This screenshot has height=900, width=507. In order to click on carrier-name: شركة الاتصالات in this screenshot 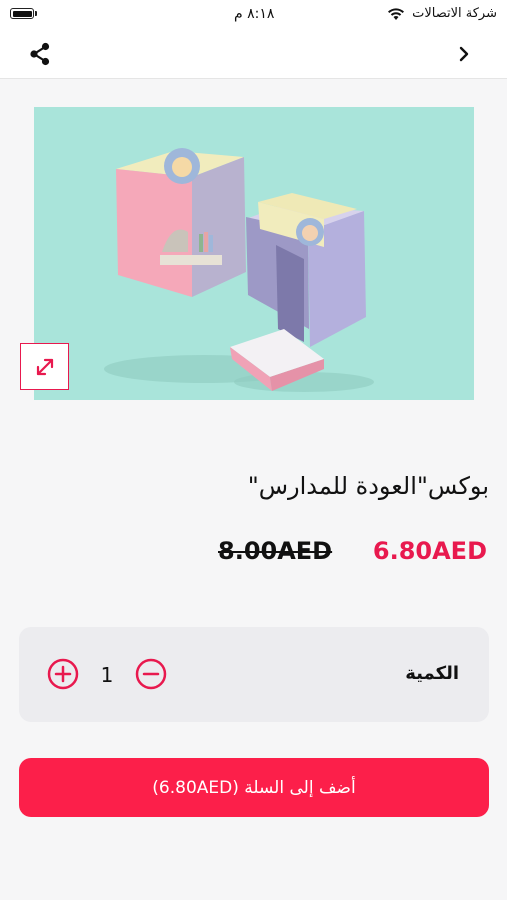, I will do `click(454, 13)`.